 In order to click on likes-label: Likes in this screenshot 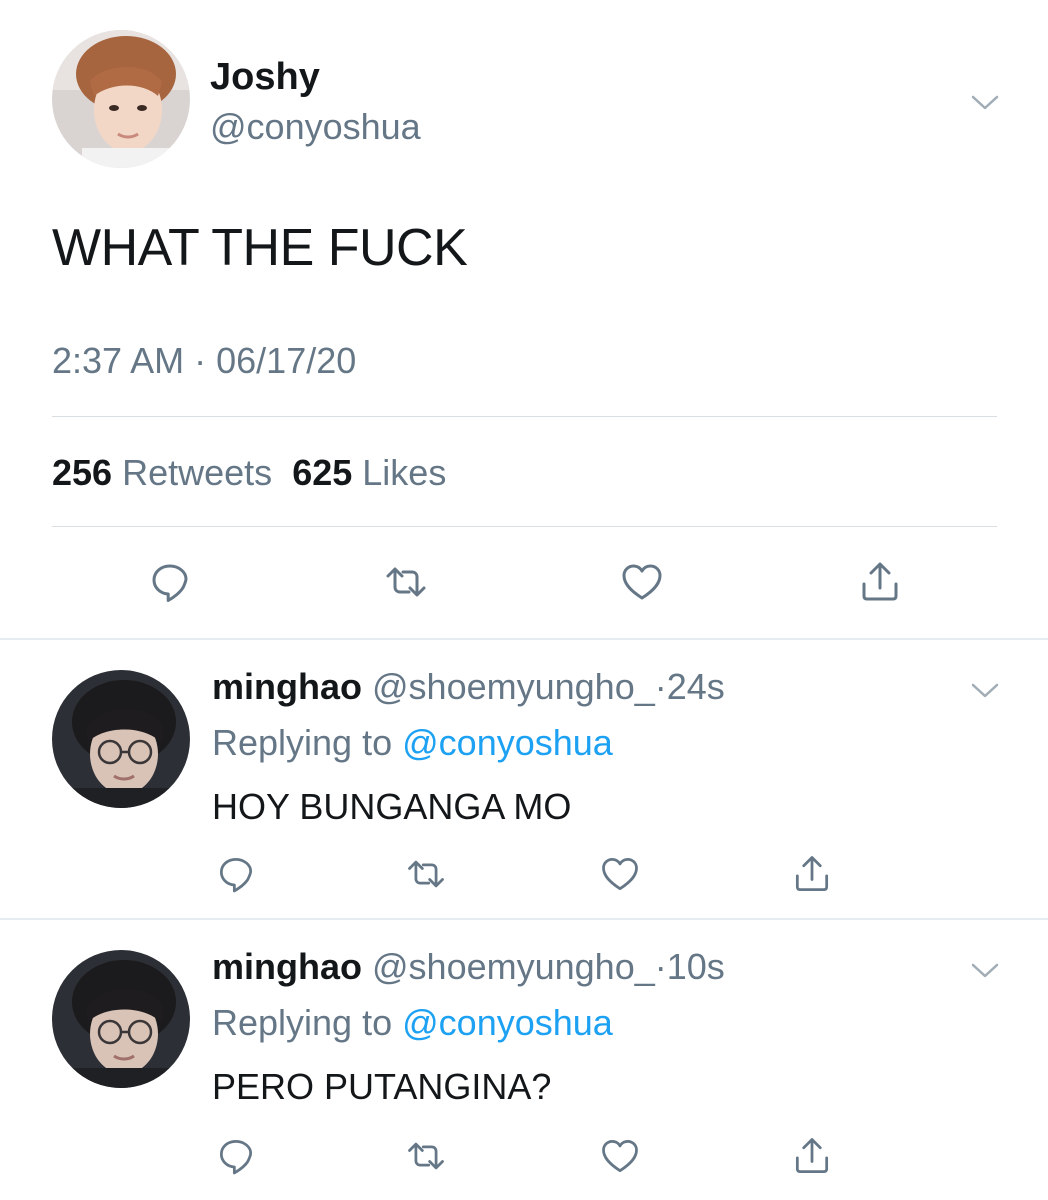, I will do `click(404, 472)`.